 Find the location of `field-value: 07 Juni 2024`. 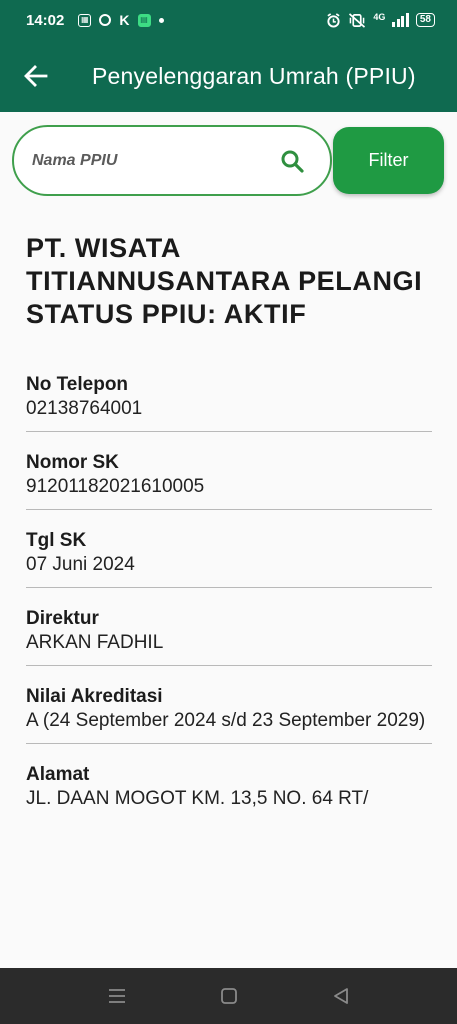

field-value: 07 Juni 2024 is located at coordinates (80, 564).